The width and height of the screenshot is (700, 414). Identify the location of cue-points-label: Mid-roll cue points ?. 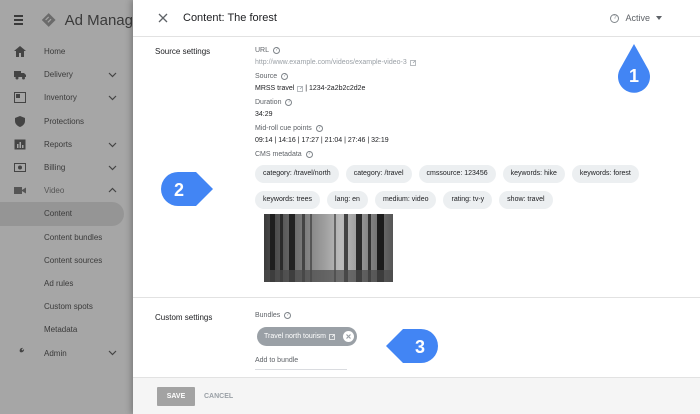
(289, 128).